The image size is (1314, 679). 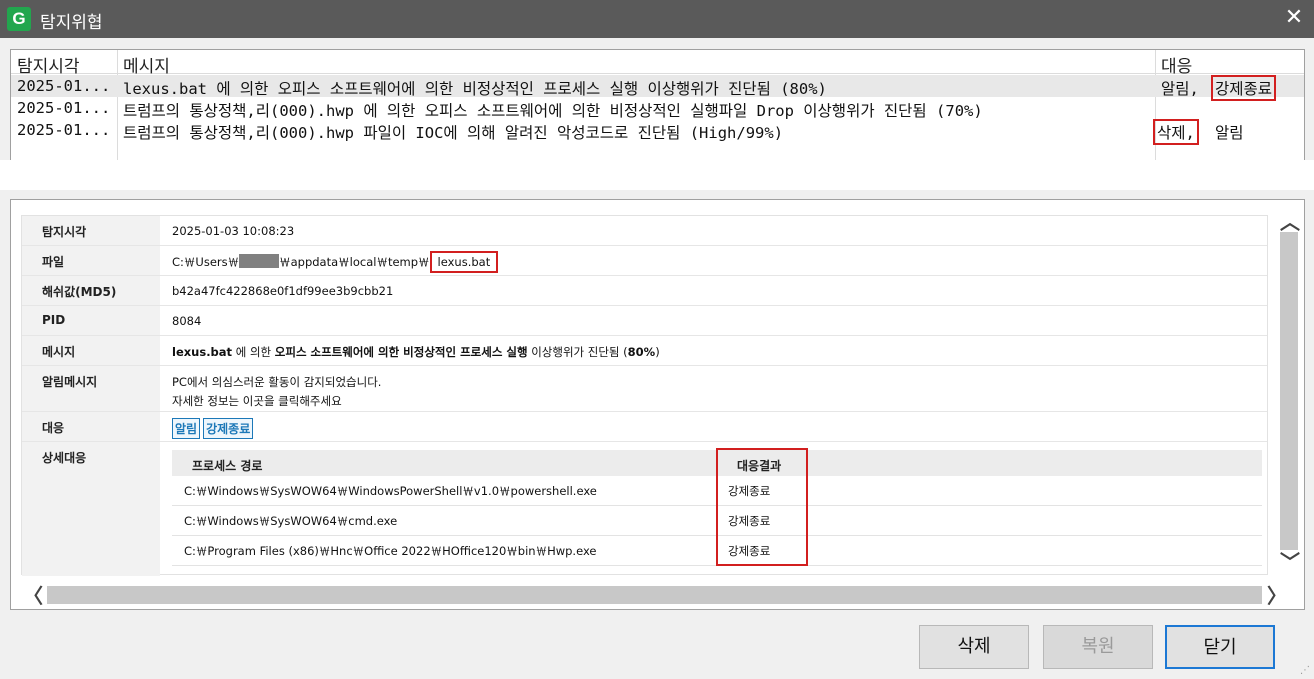 I want to click on close-button: 닫기, so click(x=1220, y=647).